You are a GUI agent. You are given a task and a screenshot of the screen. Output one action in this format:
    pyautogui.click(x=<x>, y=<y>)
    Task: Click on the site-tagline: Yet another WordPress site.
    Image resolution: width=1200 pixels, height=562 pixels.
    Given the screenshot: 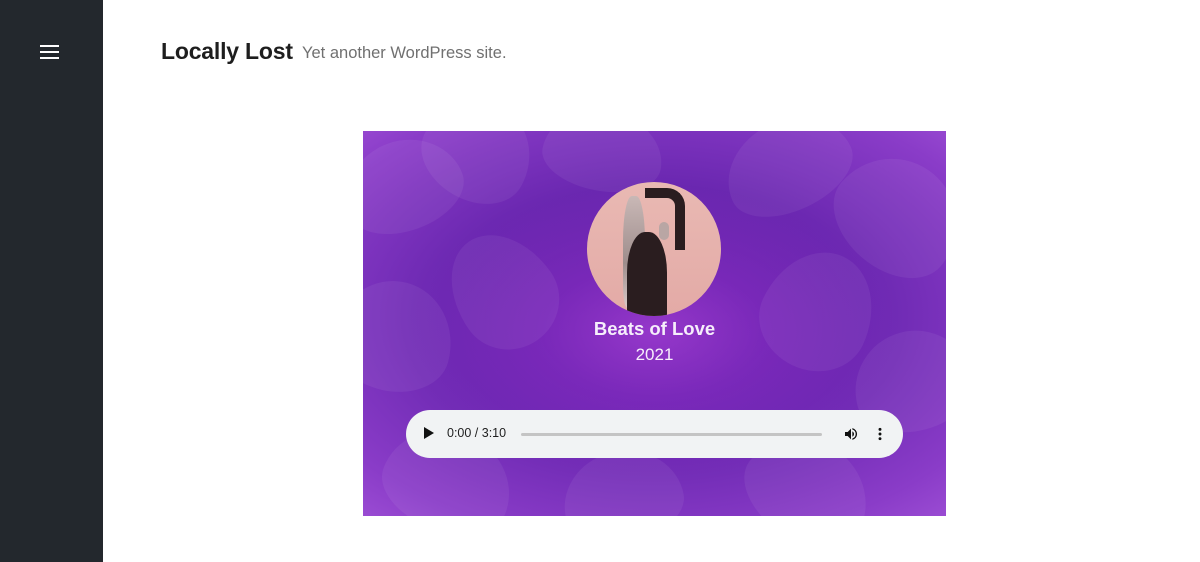 What is the action you would take?
    pyautogui.click(x=404, y=53)
    